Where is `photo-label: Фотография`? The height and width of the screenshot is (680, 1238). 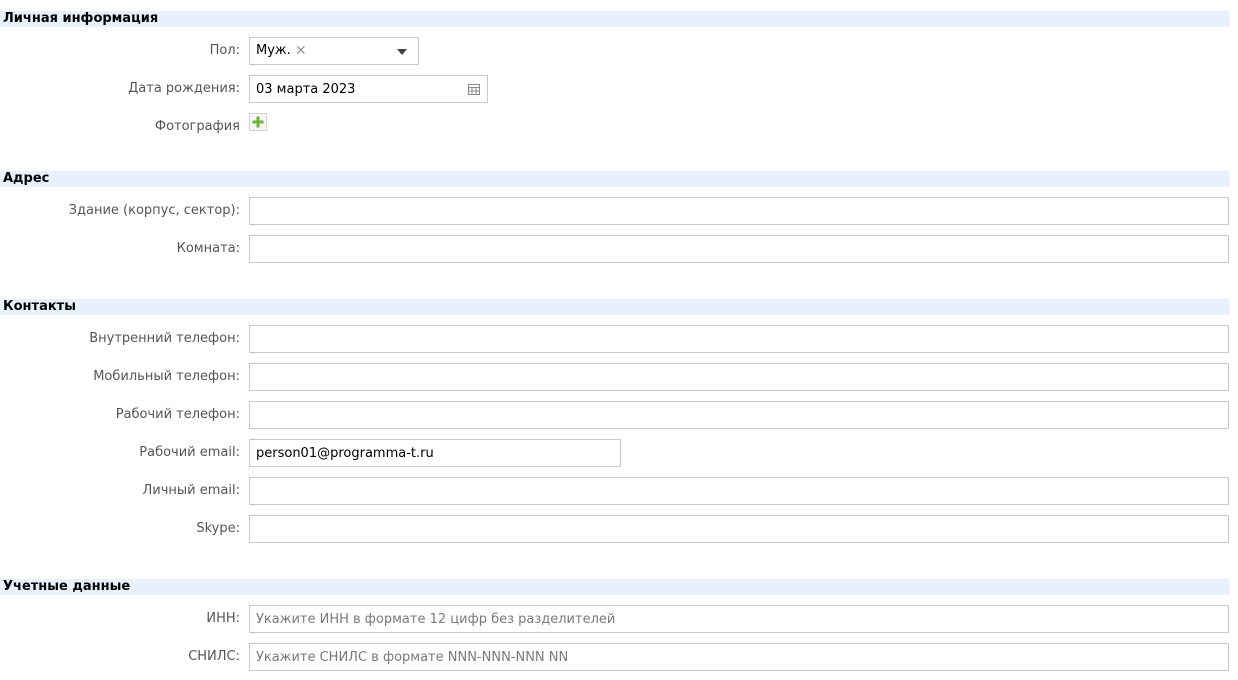
photo-label: Фотография is located at coordinates (197, 126).